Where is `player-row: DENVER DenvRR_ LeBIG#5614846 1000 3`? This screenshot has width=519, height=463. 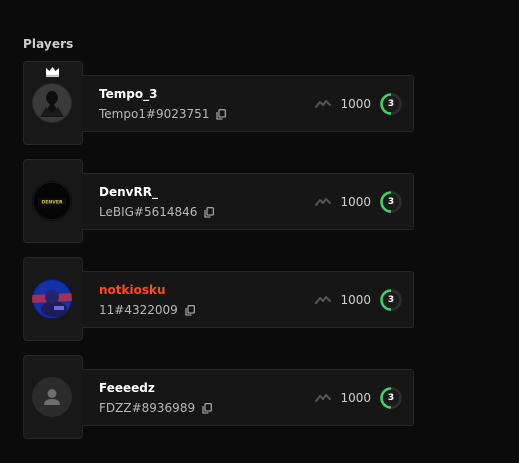 player-row: DENVER DenvRR_ LeBIG#5614846 1000 3 is located at coordinates (219, 201).